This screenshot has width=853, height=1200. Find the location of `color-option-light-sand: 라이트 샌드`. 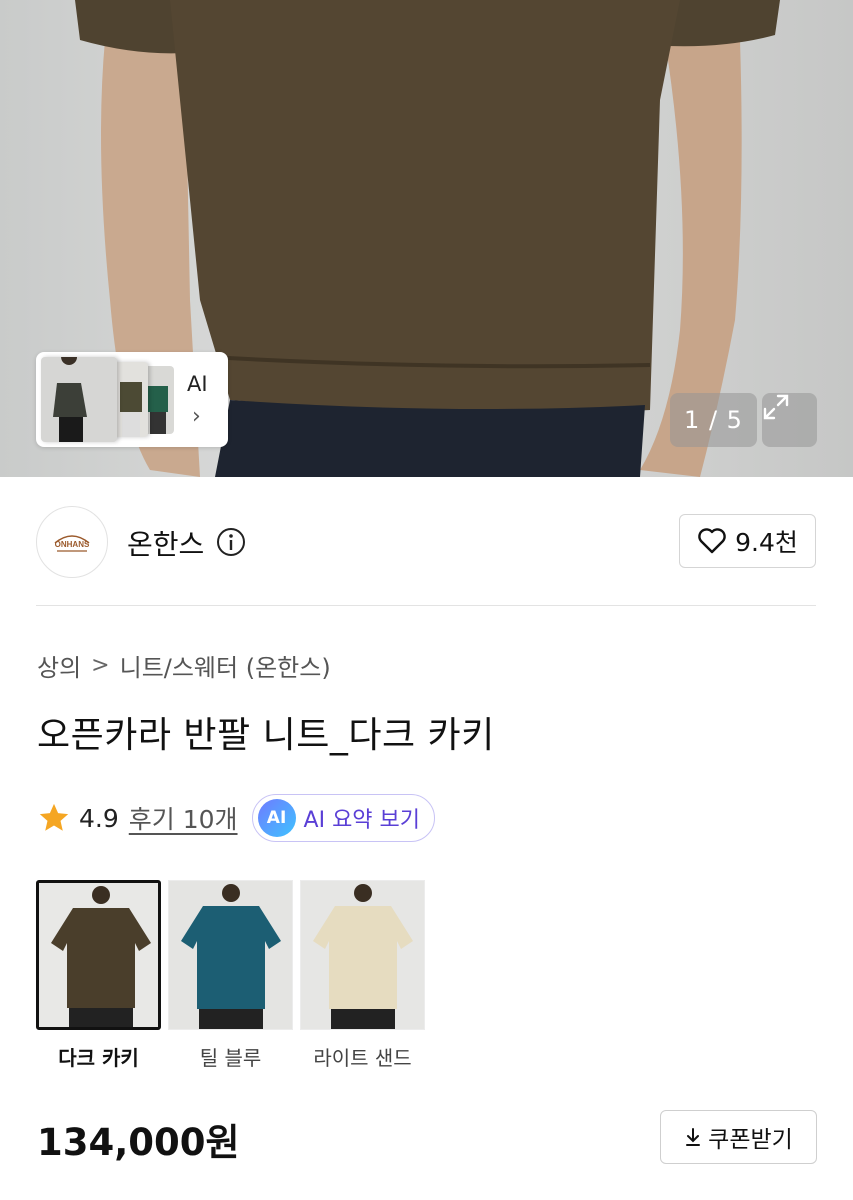

color-option-light-sand: 라이트 샌드 is located at coordinates (362, 975).